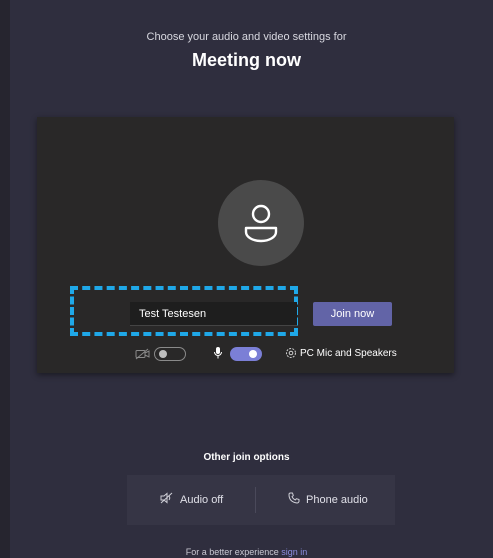 This screenshot has height=558, width=493. Describe the element at coordinates (294, 552) in the screenshot. I see `sign-in-link: sign in` at that location.